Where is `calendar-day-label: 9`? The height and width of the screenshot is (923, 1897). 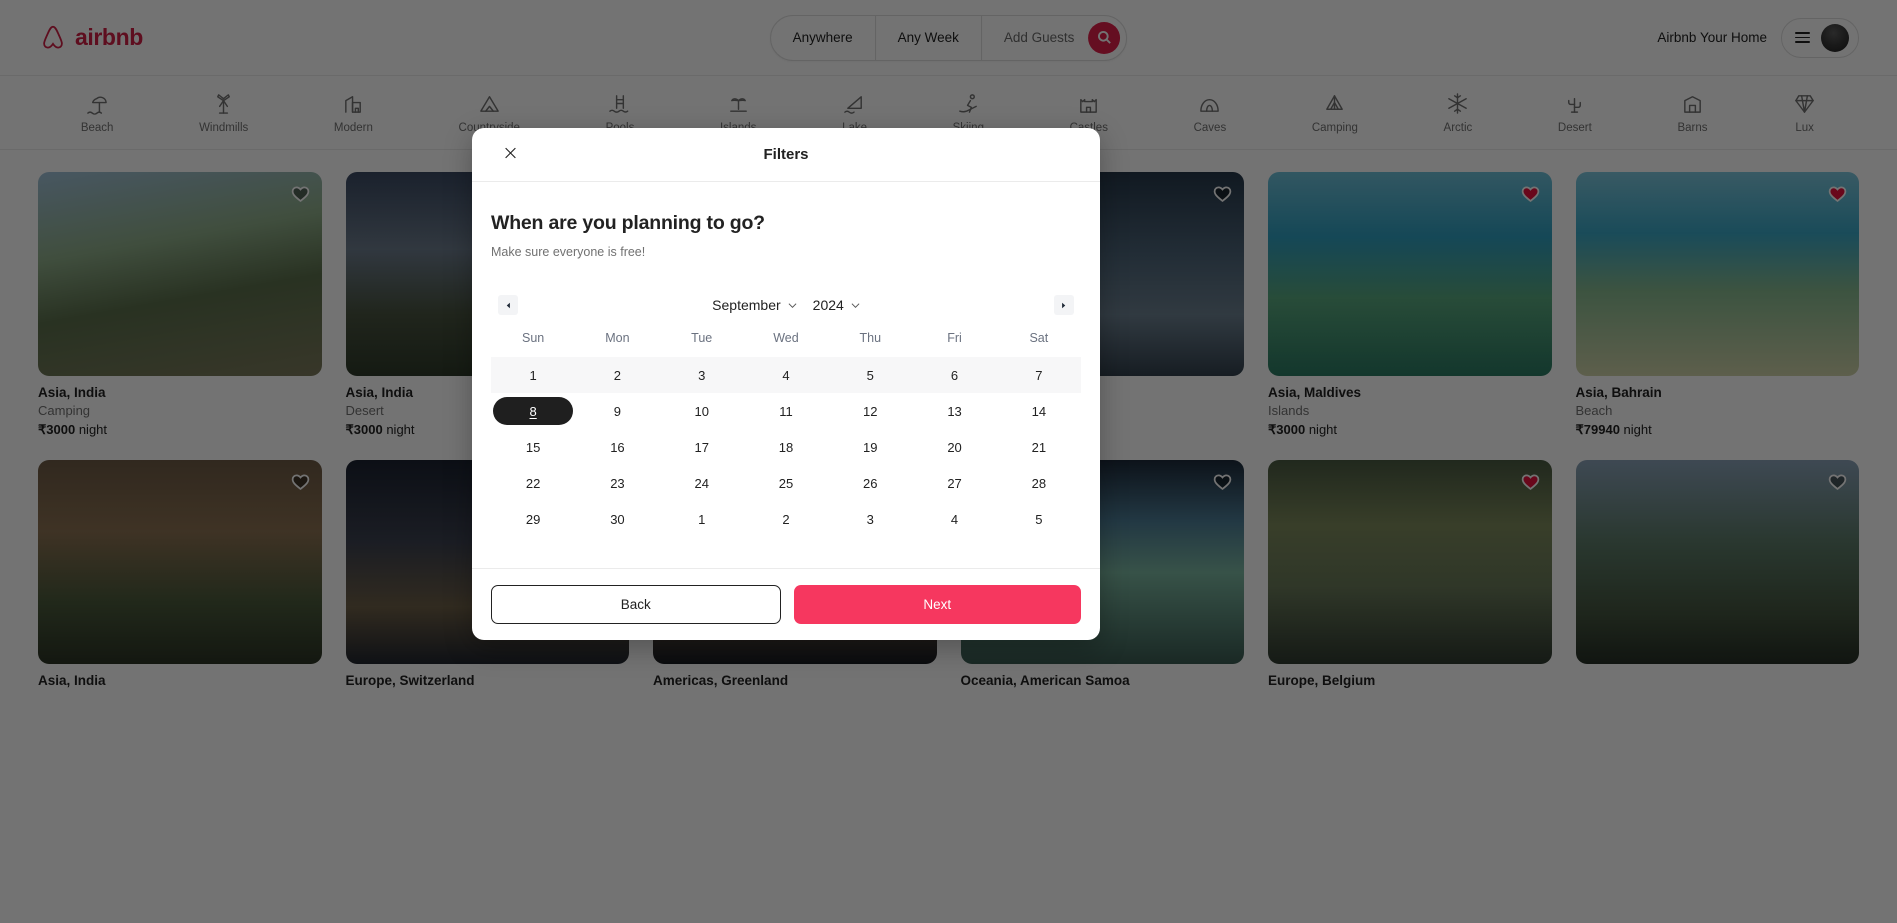 calendar-day-label: 9 is located at coordinates (617, 411).